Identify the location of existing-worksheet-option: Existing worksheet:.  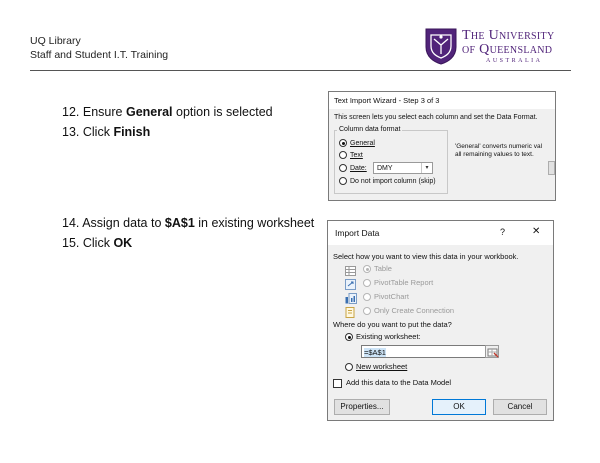
(383, 337).